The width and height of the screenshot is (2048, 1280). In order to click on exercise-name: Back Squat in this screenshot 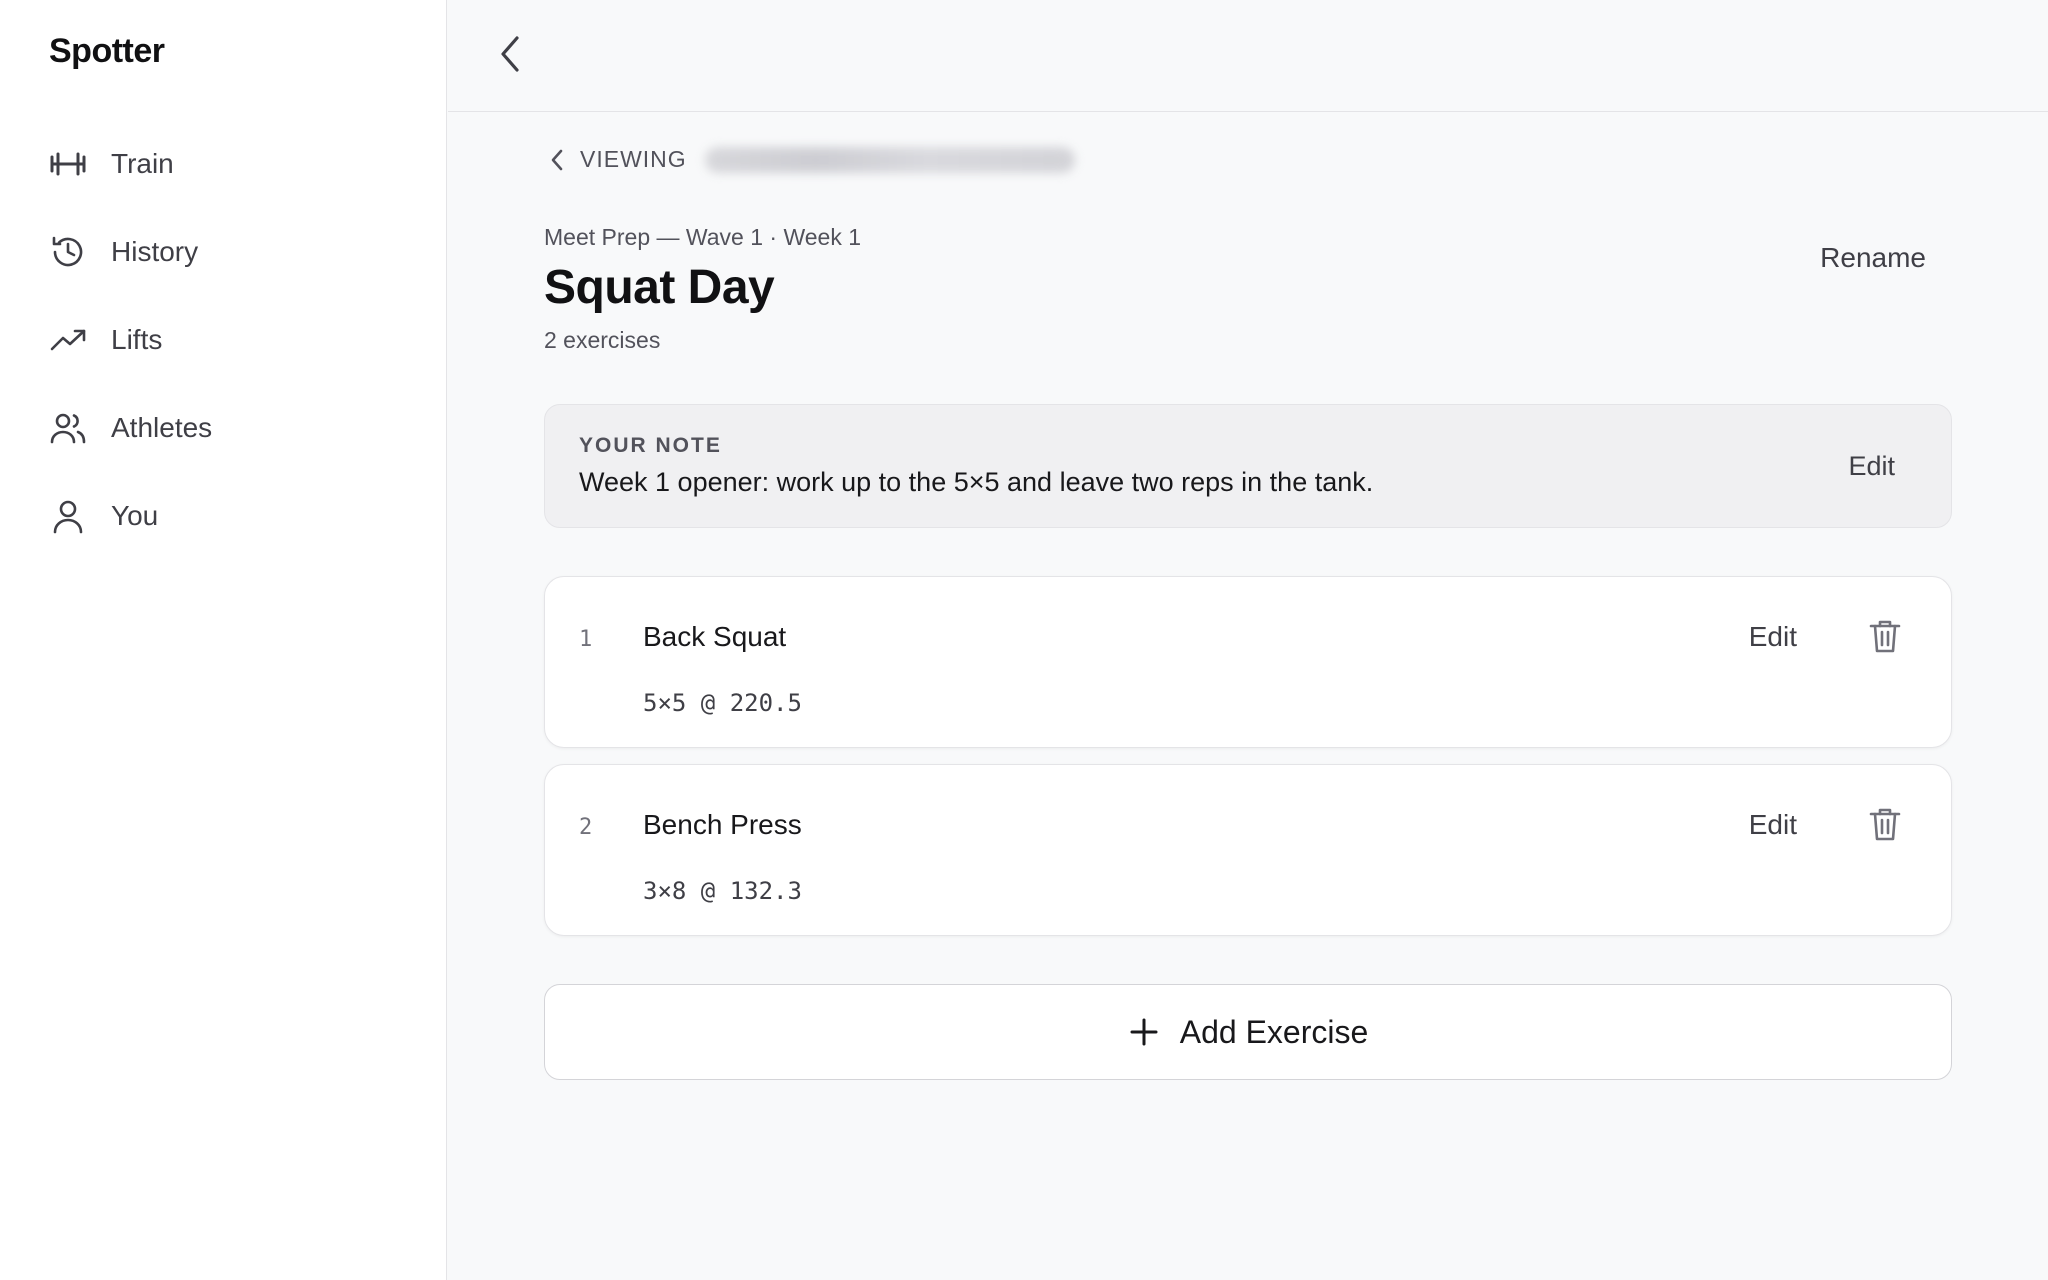, I will do `click(715, 636)`.